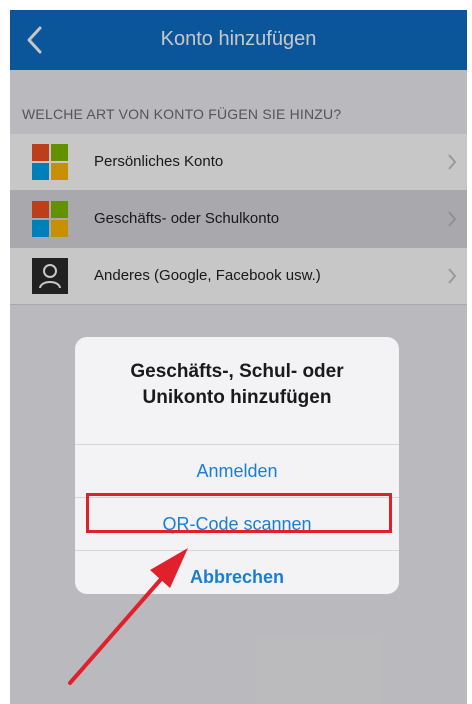  I want to click on annotation-arrow-icon, so click(128, 616).